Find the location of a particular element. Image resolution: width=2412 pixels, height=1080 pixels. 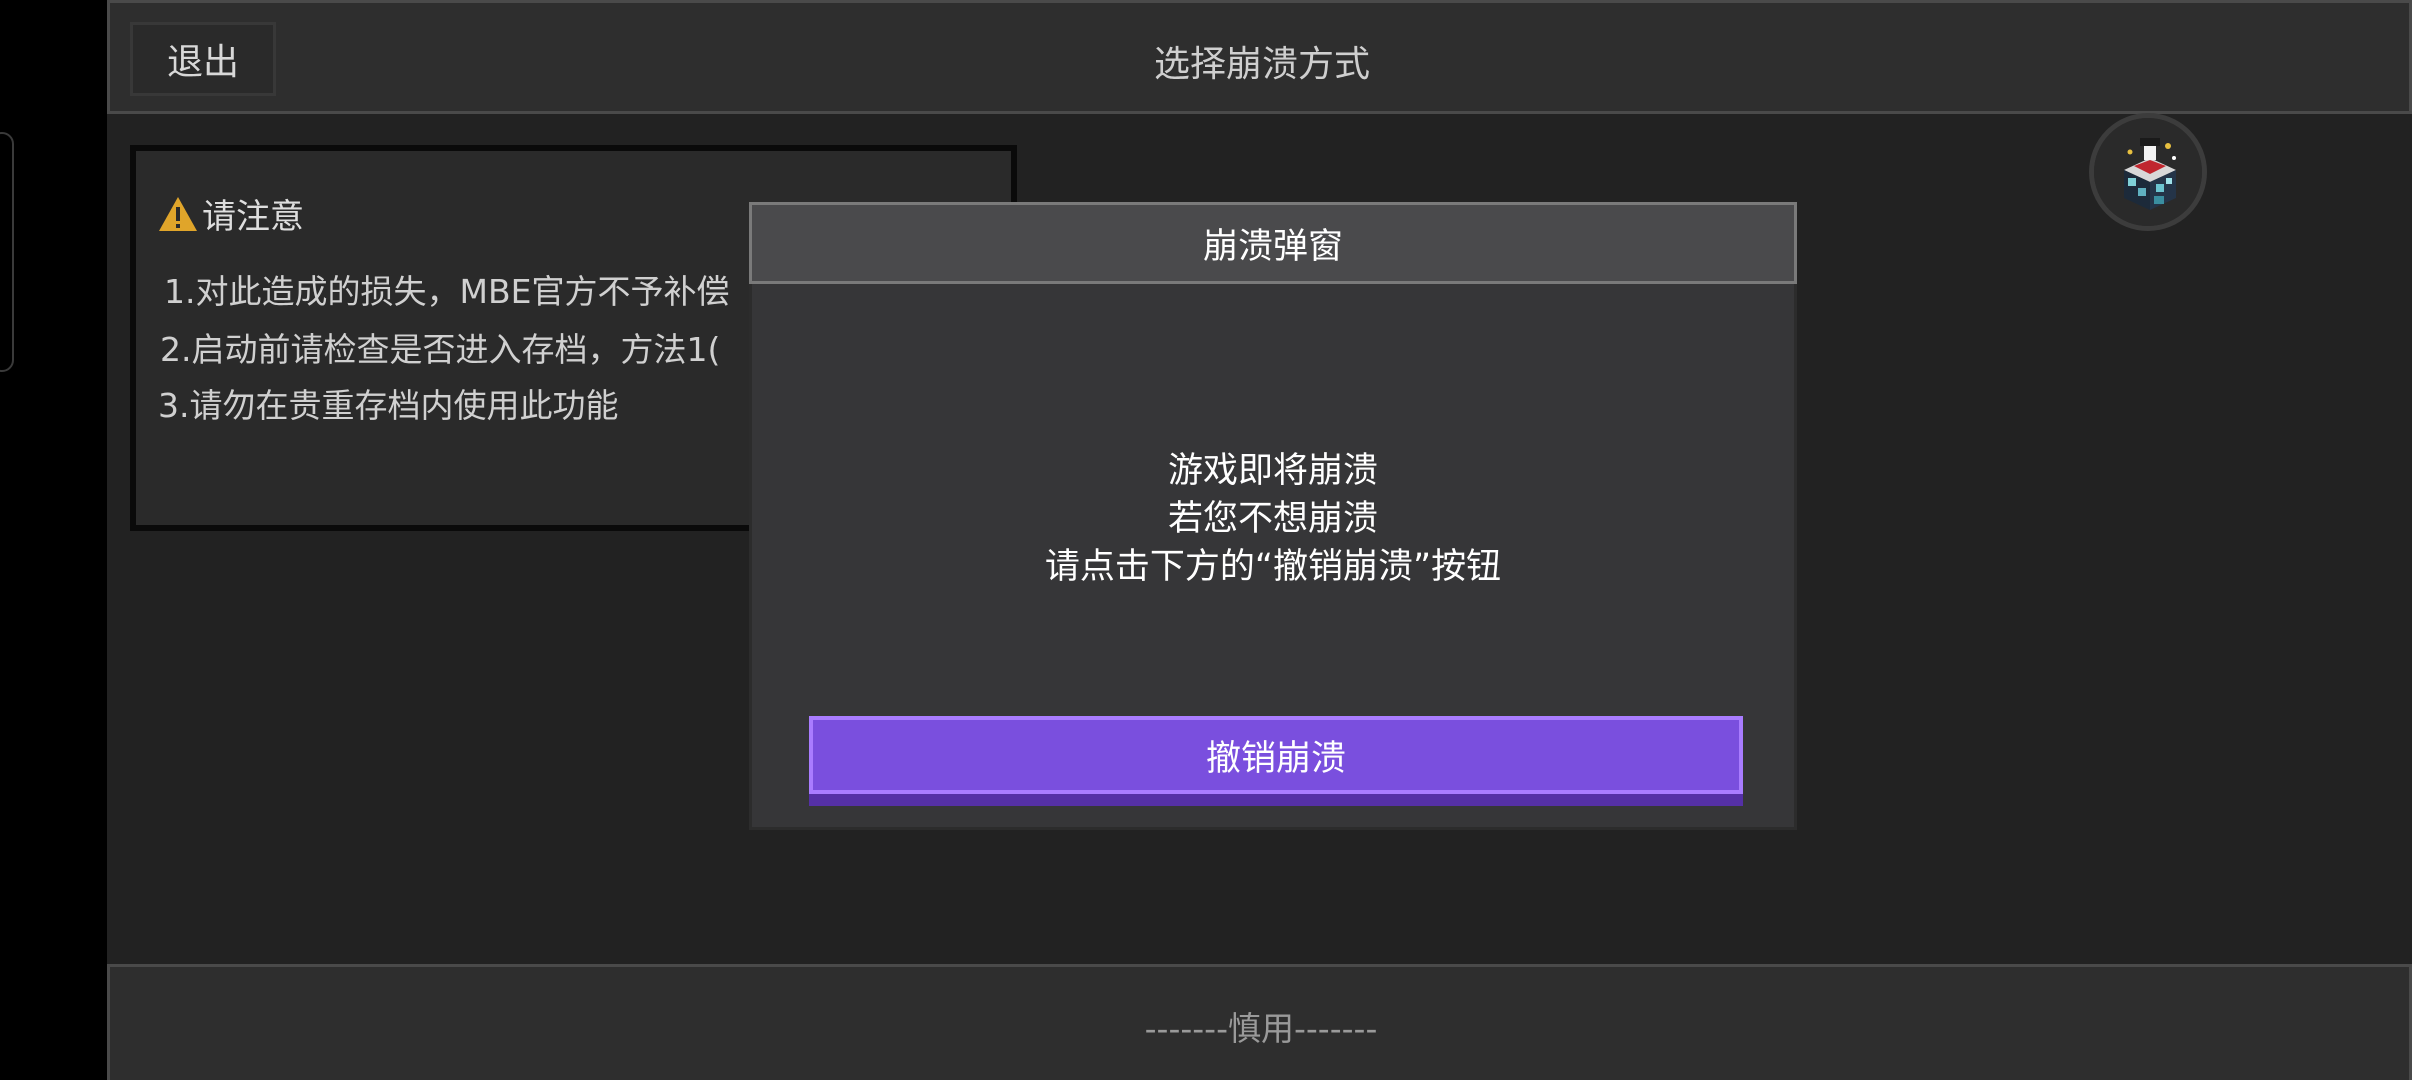

cancel-crash-button: 撤销崩溃 is located at coordinates (1276, 761).